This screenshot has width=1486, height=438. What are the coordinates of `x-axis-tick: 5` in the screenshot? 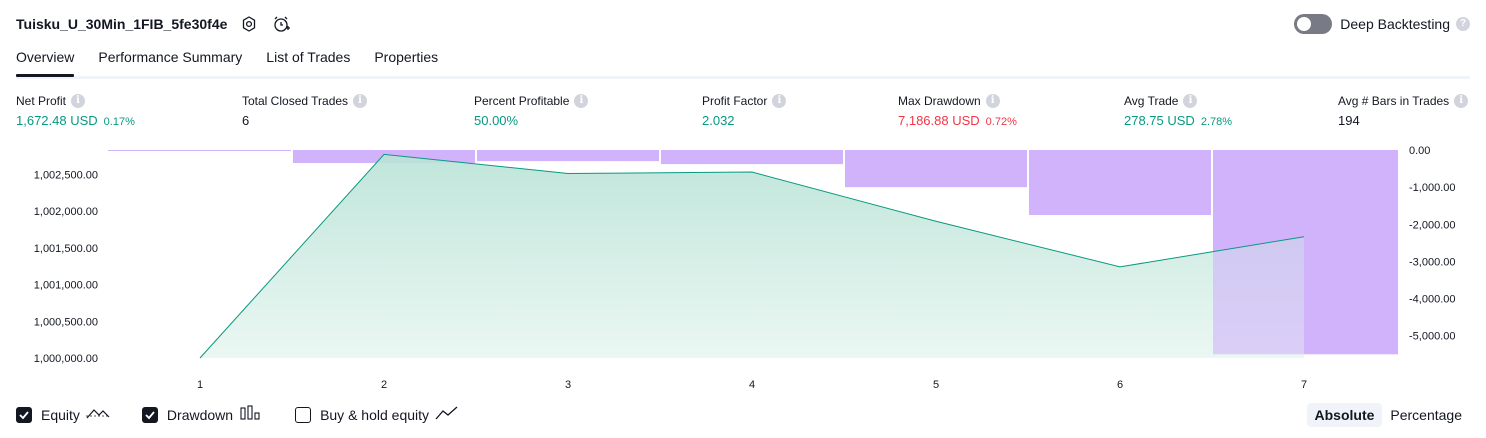 It's located at (936, 385).